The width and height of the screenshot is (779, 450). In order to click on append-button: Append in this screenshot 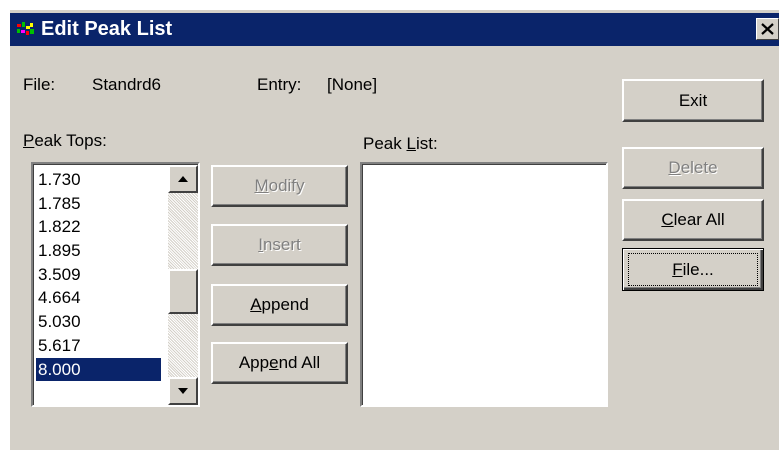, I will do `click(279, 305)`.